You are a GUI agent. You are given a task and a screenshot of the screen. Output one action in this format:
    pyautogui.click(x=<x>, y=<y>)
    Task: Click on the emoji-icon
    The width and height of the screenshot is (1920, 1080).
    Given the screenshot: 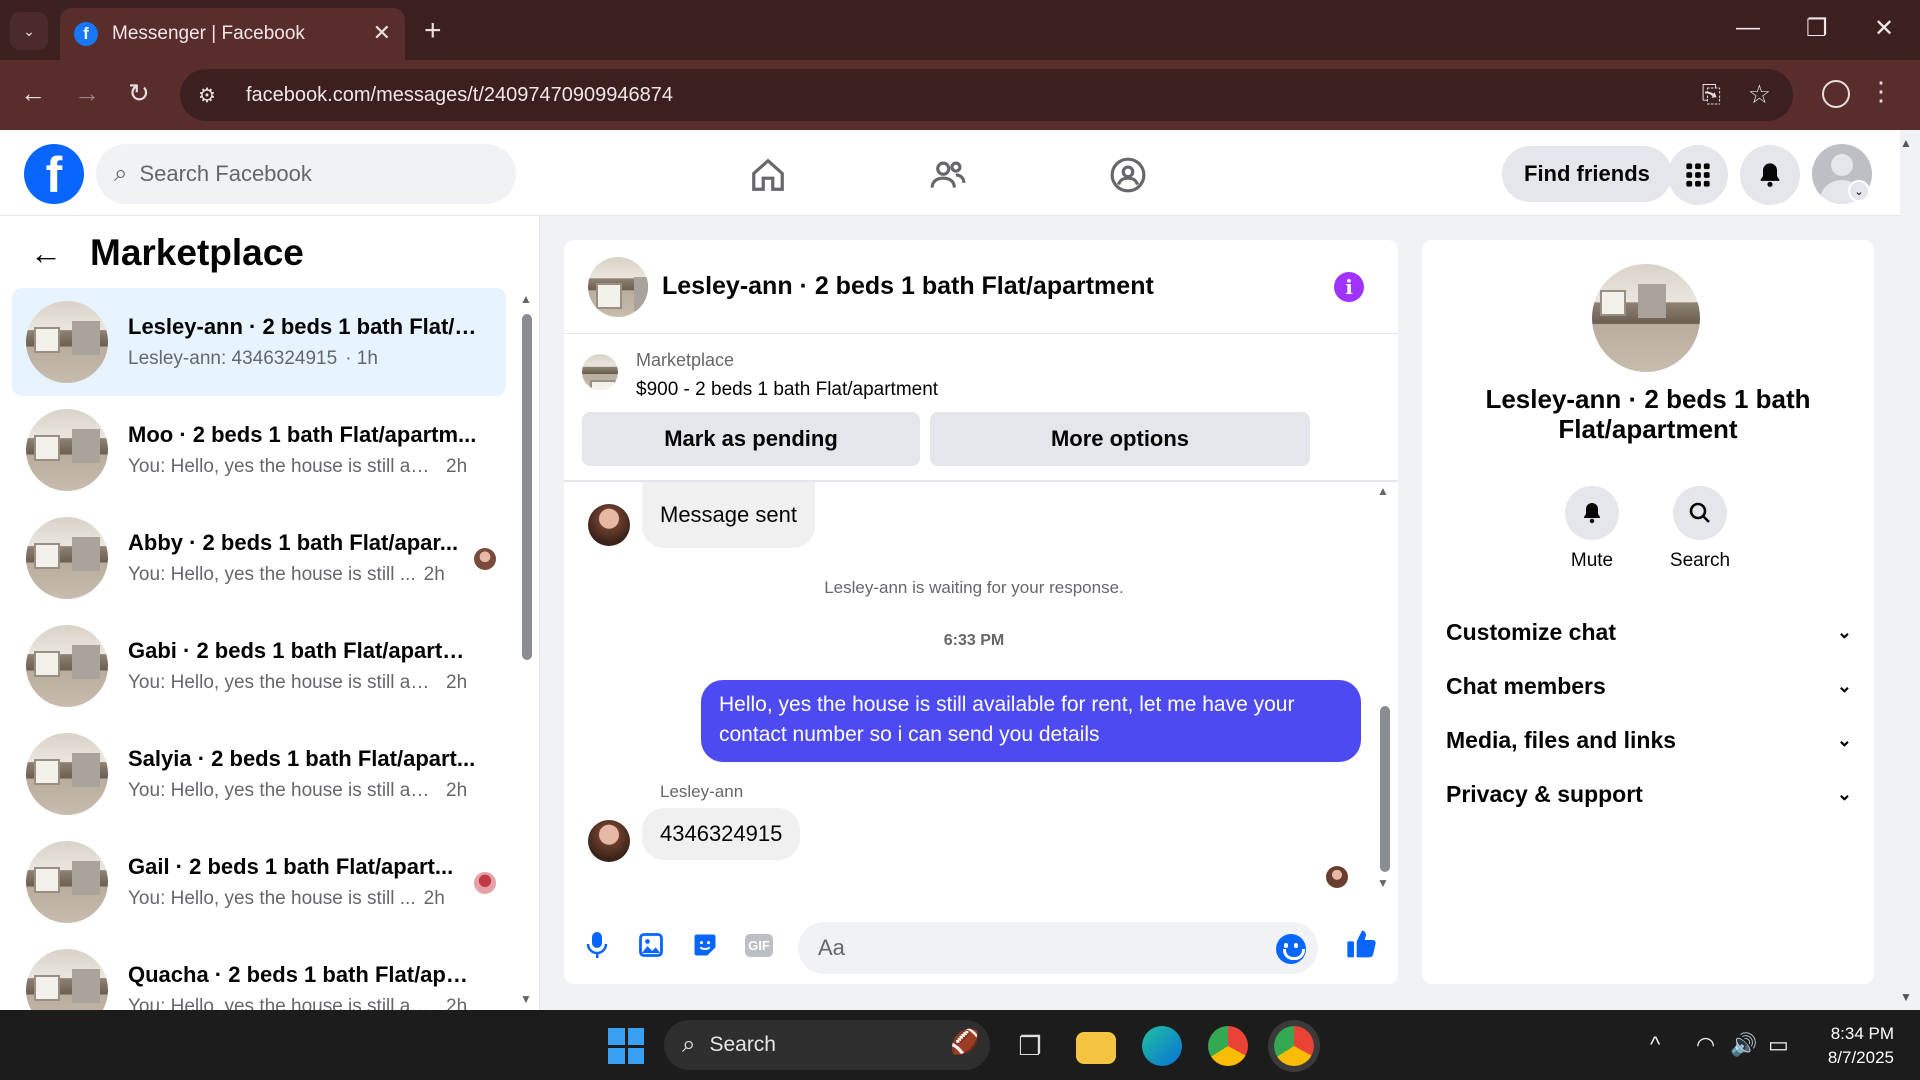 What is the action you would take?
    pyautogui.click(x=1291, y=949)
    